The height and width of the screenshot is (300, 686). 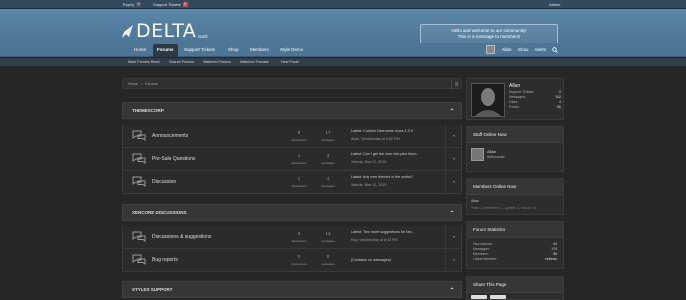 What do you see at coordinates (291, 49) in the screenshot?
I see `tab-style-demo: Style Demo` at bounding box center [291, 49].